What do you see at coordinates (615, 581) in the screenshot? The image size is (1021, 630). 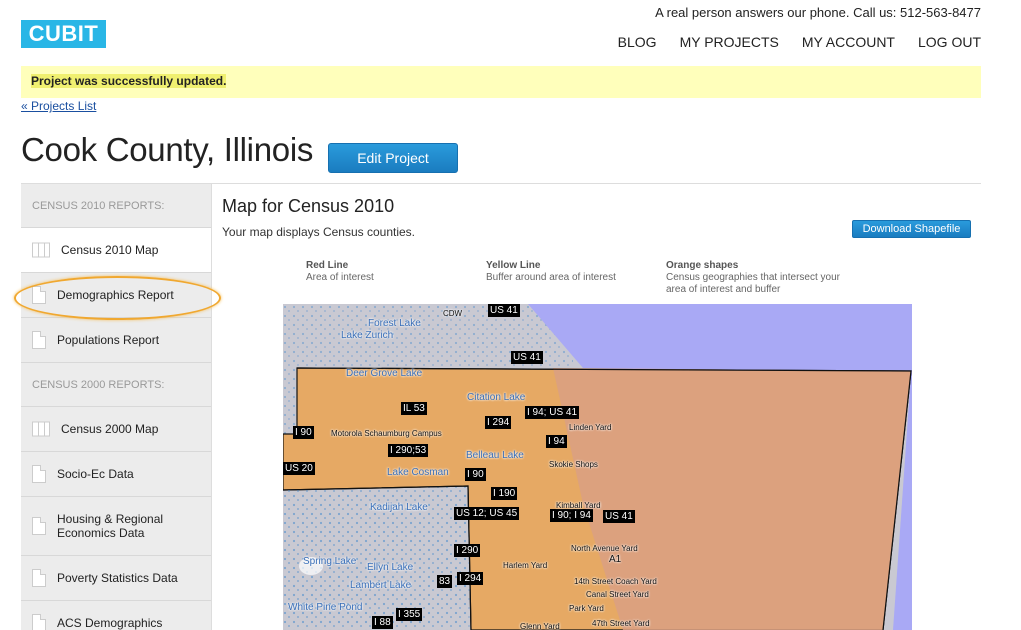 I see `map-place-label: 14th Street Coach Yard` at bounding box center [615, 581].